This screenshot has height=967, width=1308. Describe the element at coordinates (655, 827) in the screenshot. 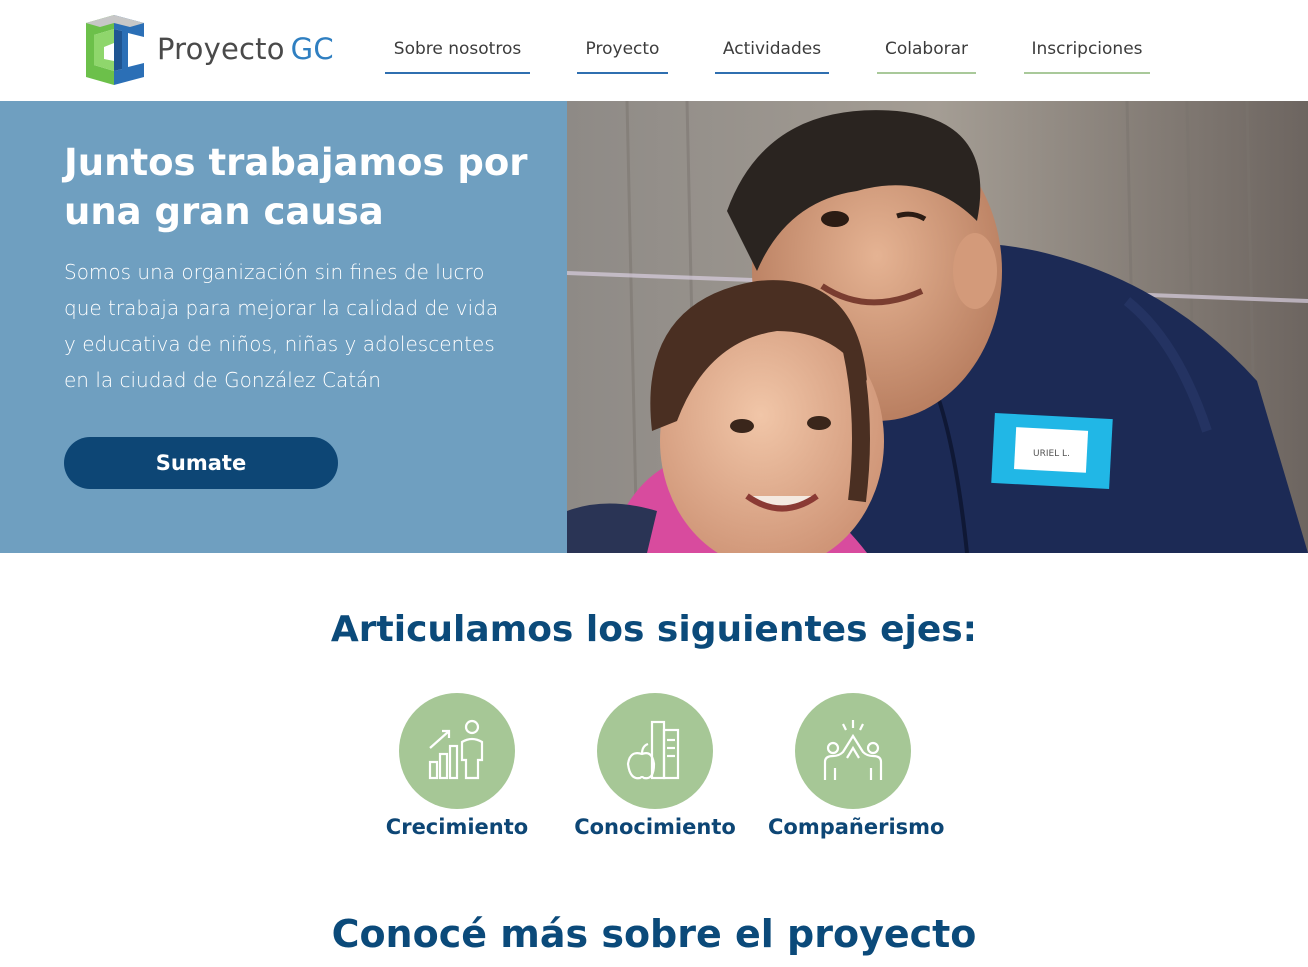

I see `eje-label-conocimiento: Conocimiento` at that location.